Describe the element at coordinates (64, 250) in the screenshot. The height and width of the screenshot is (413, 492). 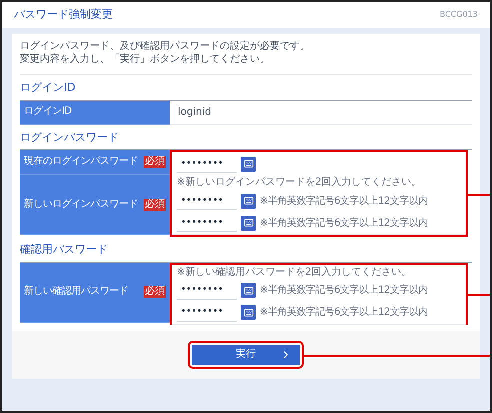
I see `section-heading: 確認用パスワード` at that location.